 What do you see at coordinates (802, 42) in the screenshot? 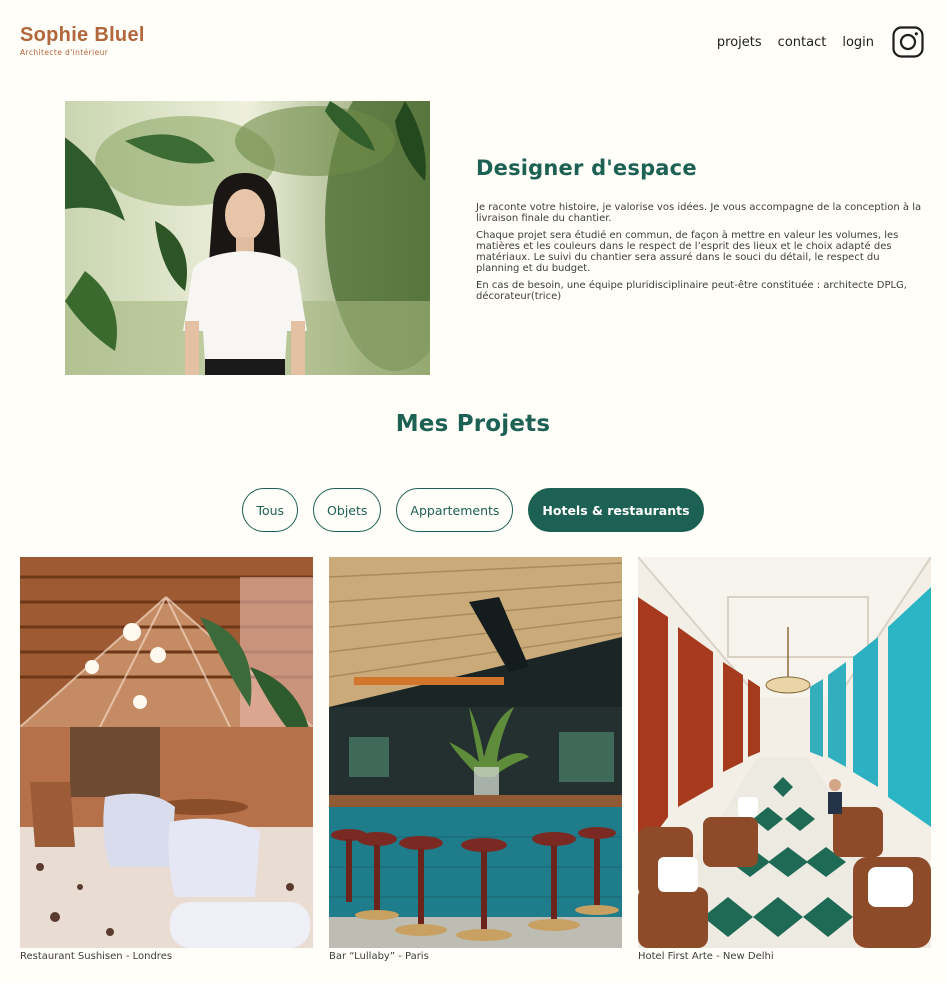
I see `nav-contact: contact` at bounding box center [802, 42].